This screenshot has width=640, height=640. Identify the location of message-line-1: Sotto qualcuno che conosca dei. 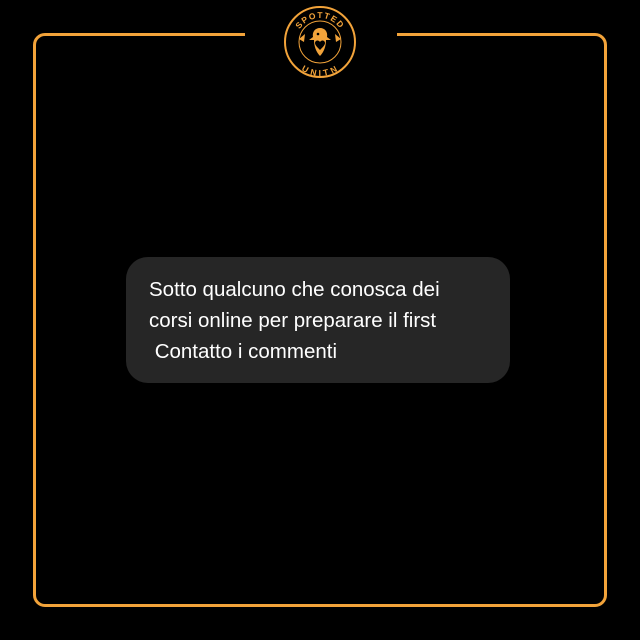
(294, 289).